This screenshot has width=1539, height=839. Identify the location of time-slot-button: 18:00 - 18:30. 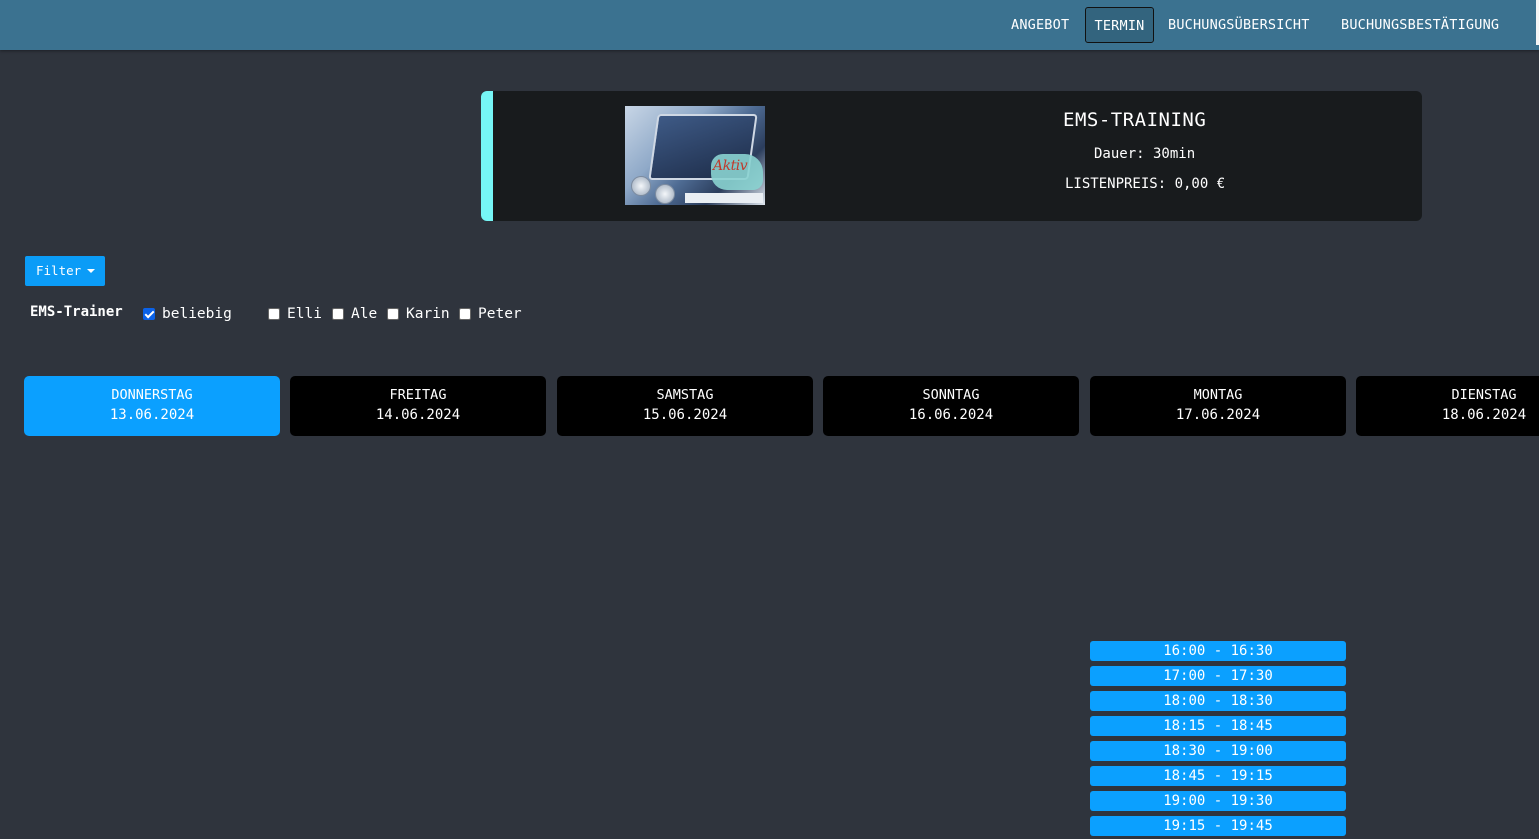
(1218, 701).